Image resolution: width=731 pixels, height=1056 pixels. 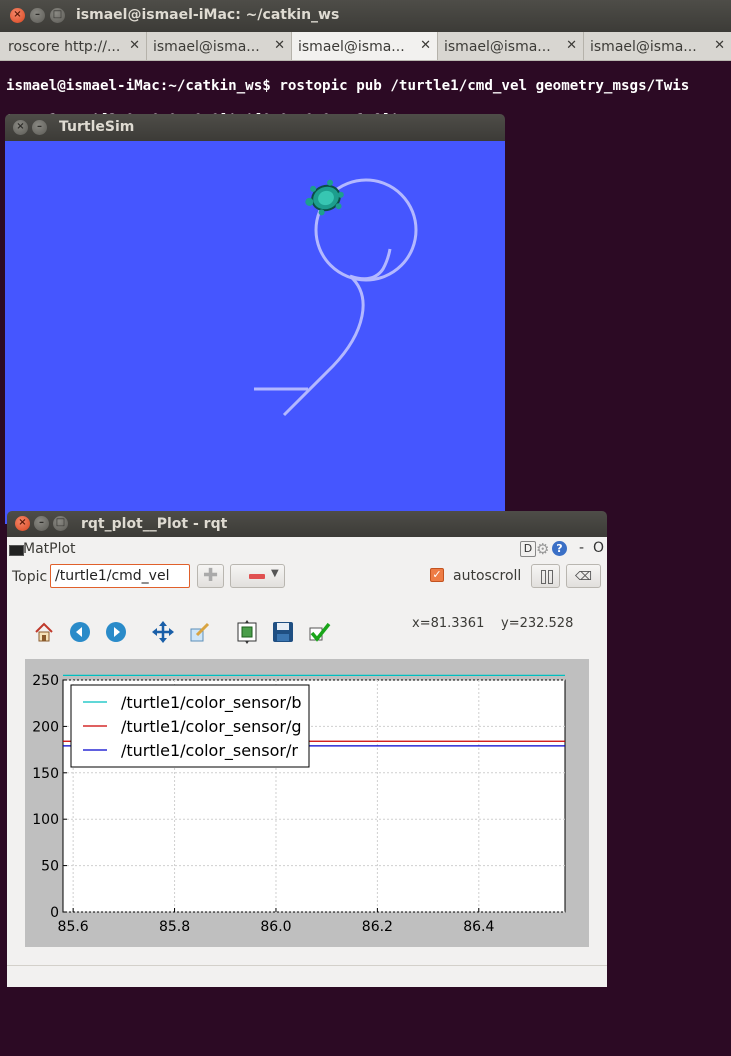 I want to click on x-tick-label: 85.6, so click(x=73, y=927).